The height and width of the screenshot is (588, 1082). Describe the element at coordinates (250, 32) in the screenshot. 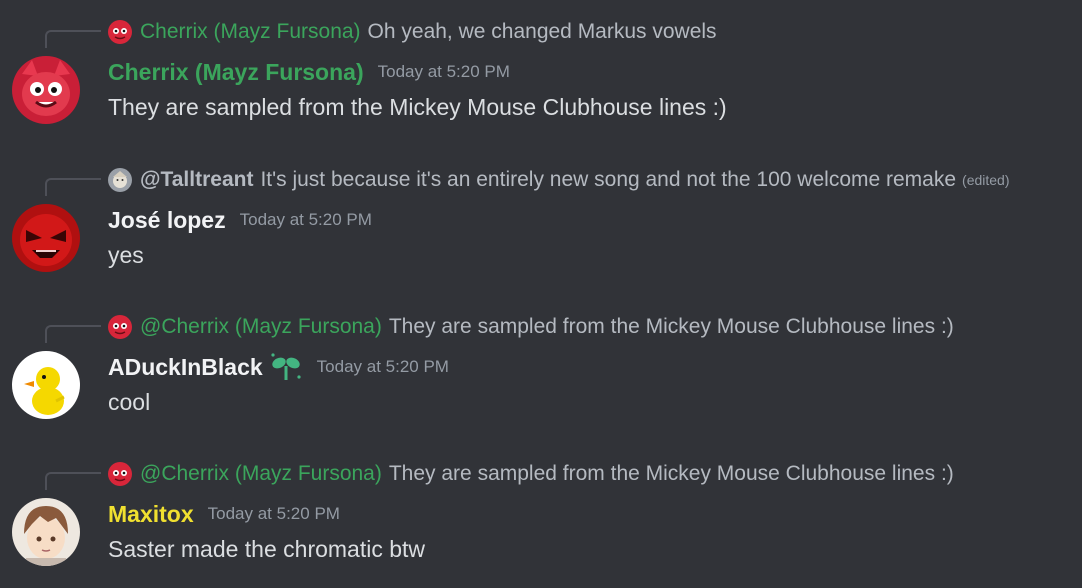

I see `reply-author: Cherrix (Mayz Fursona)` at that location.